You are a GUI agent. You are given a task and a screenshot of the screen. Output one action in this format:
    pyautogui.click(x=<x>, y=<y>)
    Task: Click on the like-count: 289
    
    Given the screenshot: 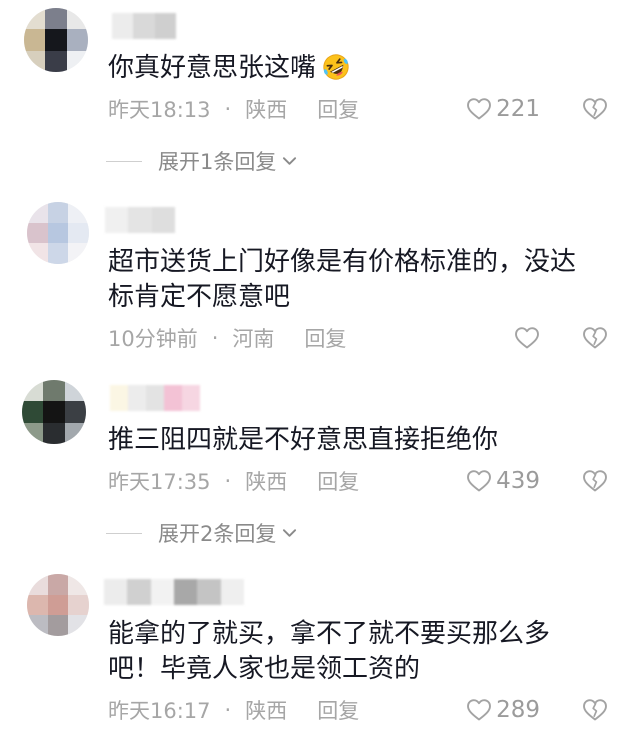 What is the action you would take?
    pyautogui.click(x=518, y=710)
    